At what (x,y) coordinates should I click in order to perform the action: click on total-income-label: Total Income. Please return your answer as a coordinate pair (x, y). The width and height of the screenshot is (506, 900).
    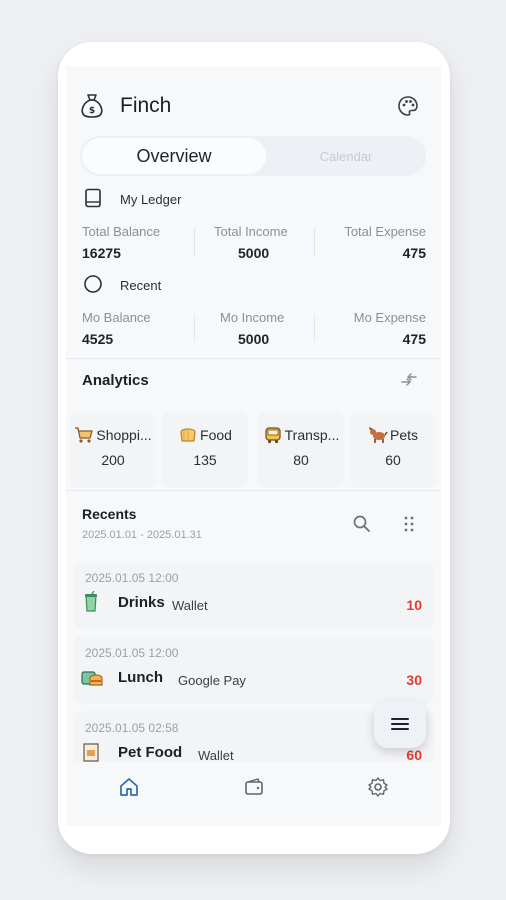
    Looking at the image, I should click on (251, 231).